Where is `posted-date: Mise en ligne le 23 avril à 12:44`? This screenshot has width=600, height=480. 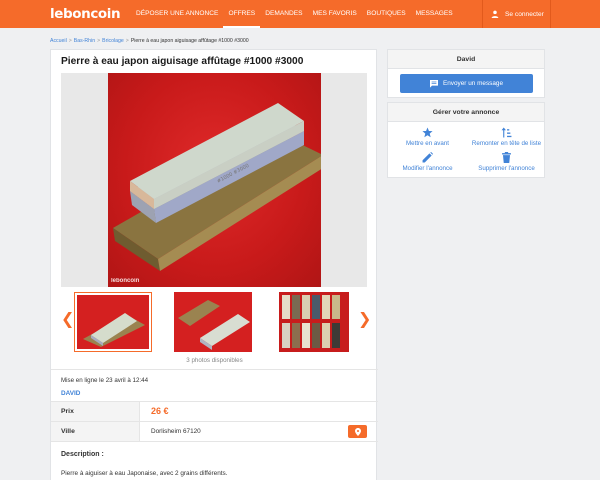
posted-date: Mise en ligne le 23 avril à 12:44 is located at coordinates (105, 380).